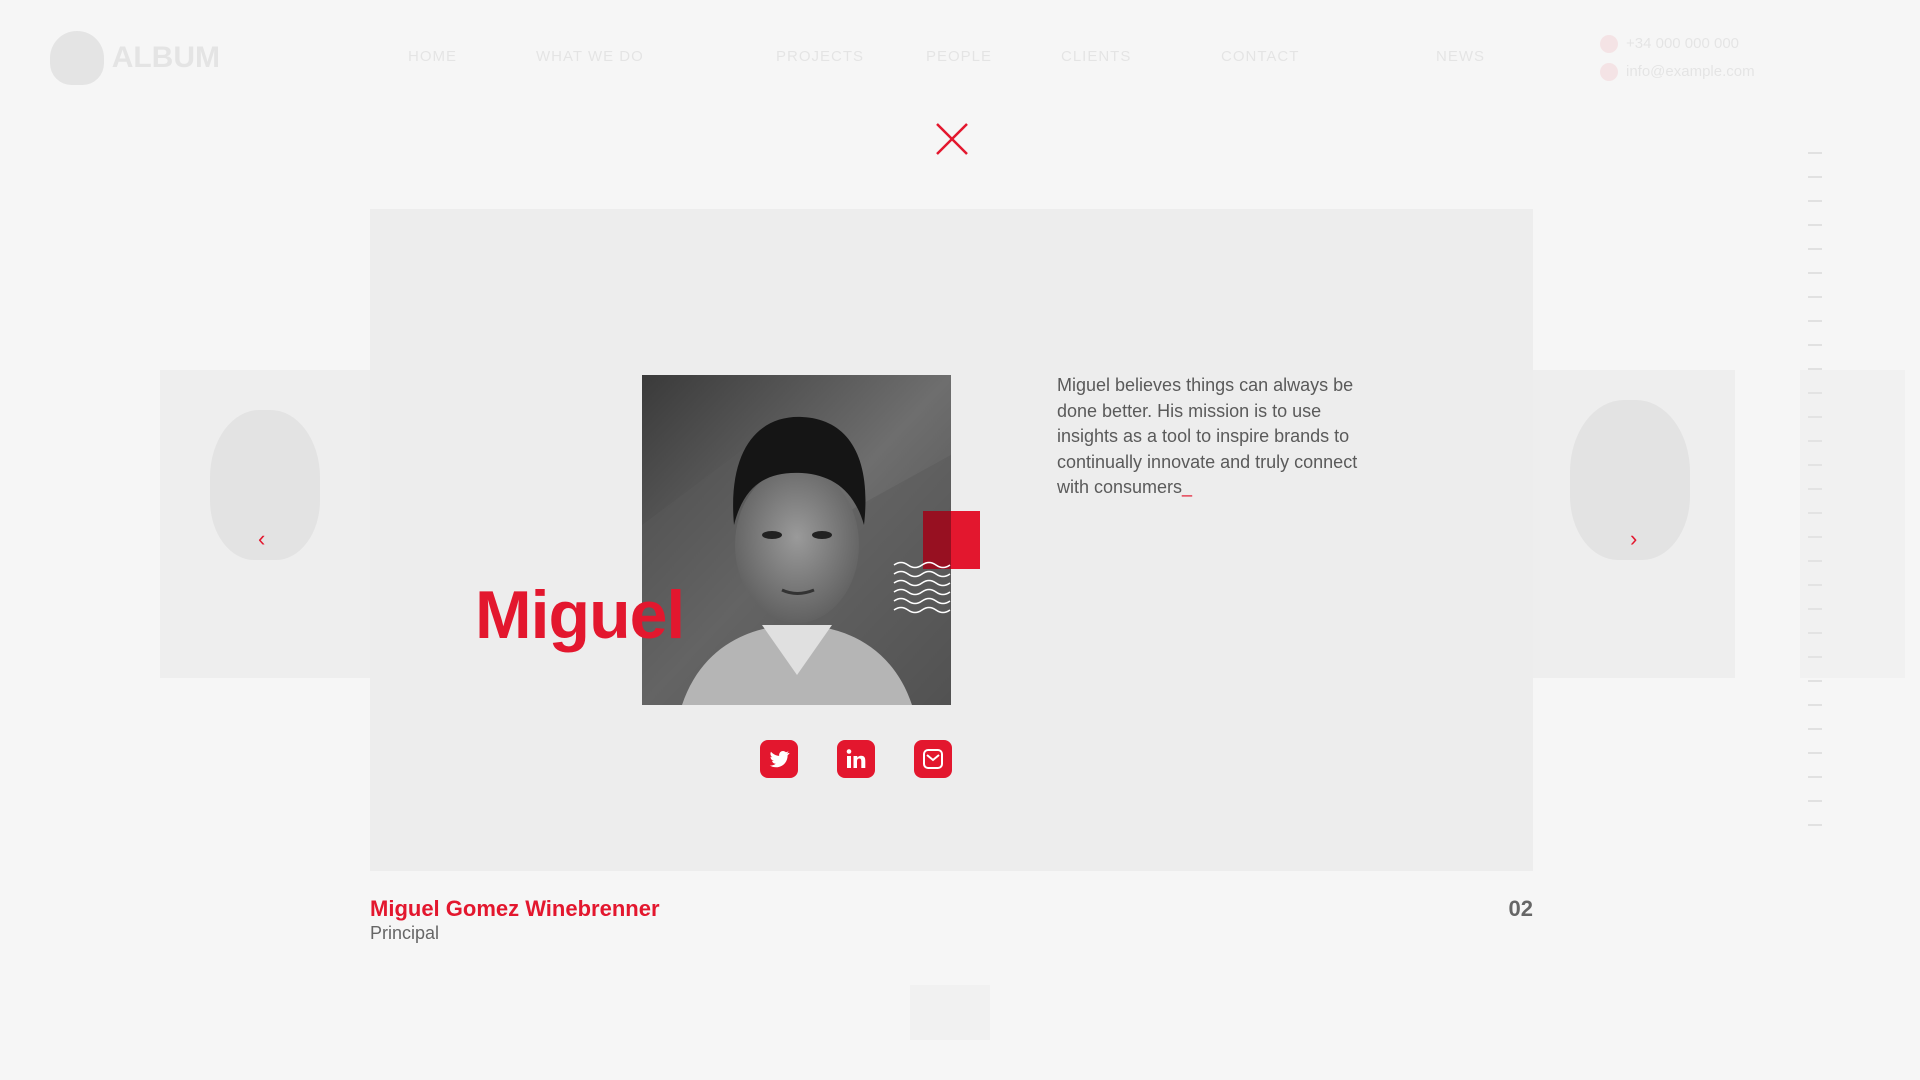 The image size is (1920, 1080). What do you see at coordinates (432, 56) in the screenshot?
I see `nav-item-home: HOME` at bounding box center [432, 56].